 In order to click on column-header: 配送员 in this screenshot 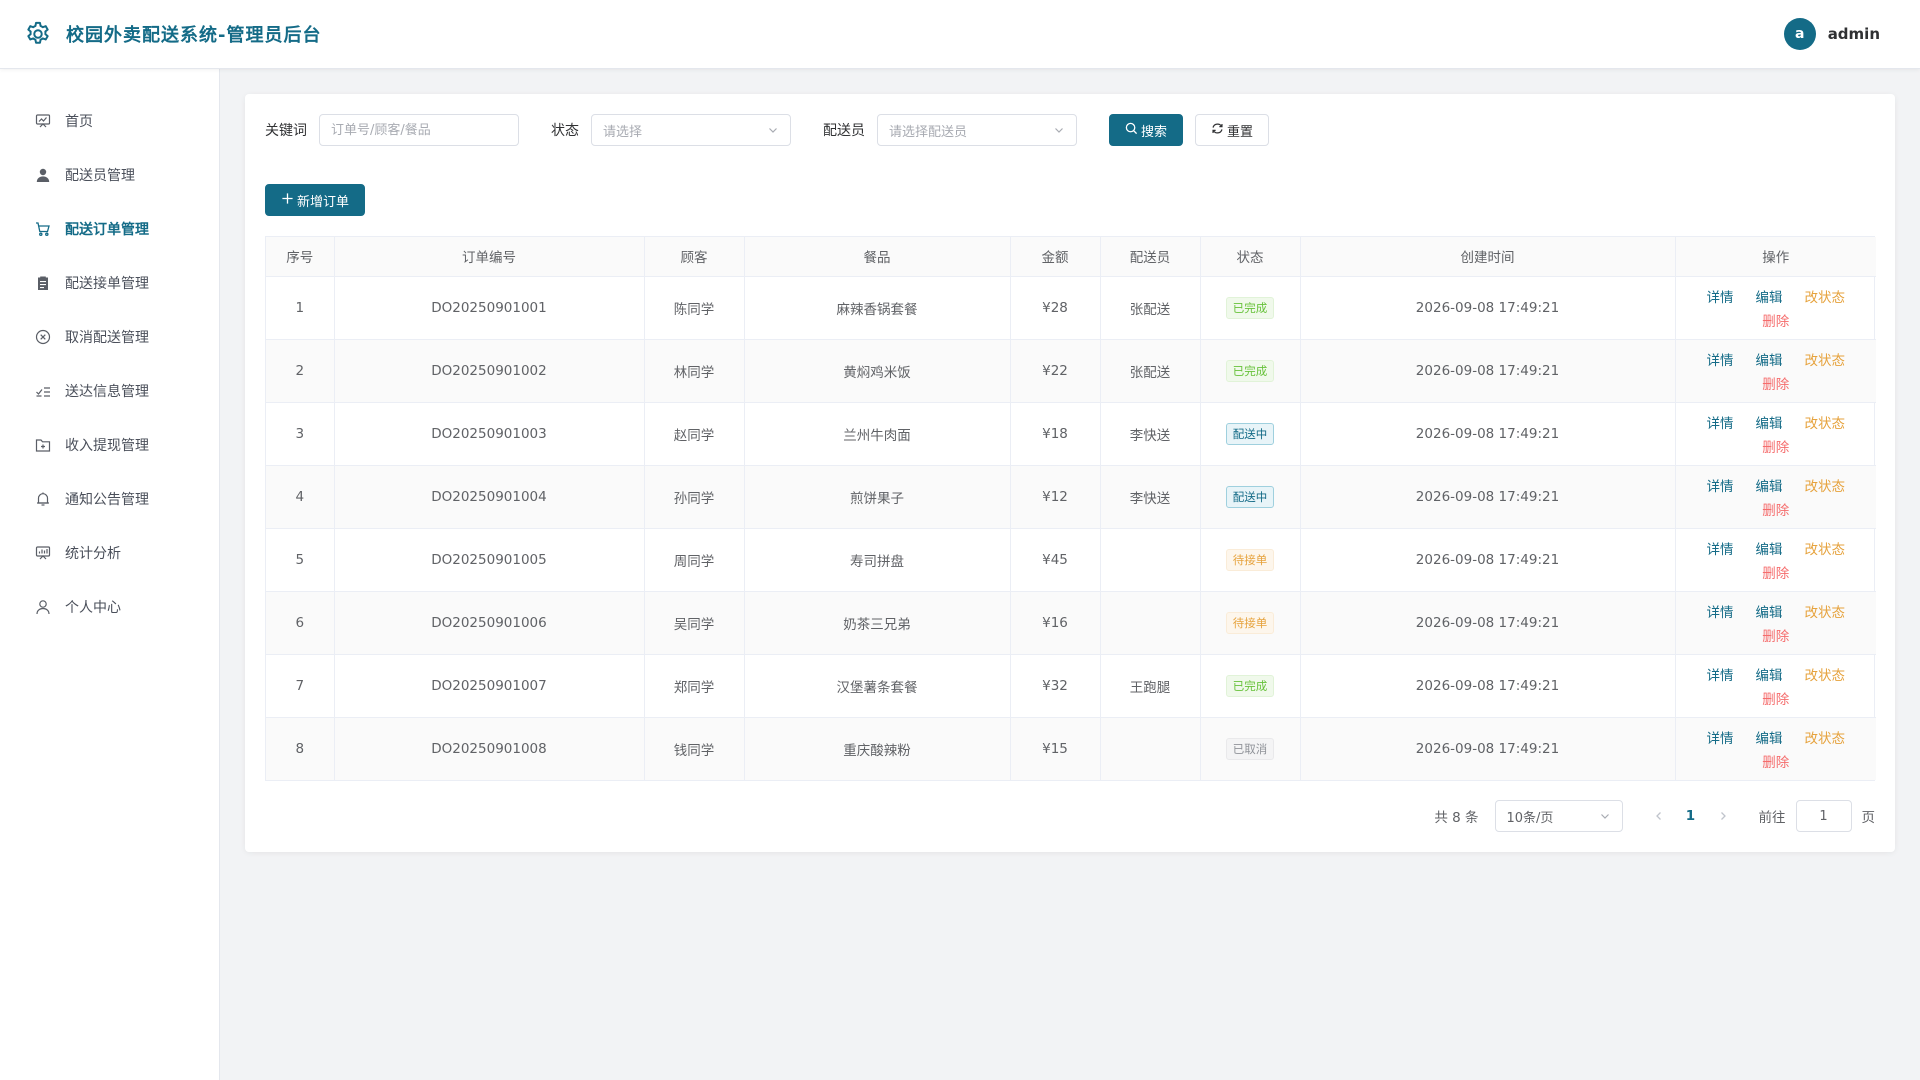, I will do `click(1150, 257)`.